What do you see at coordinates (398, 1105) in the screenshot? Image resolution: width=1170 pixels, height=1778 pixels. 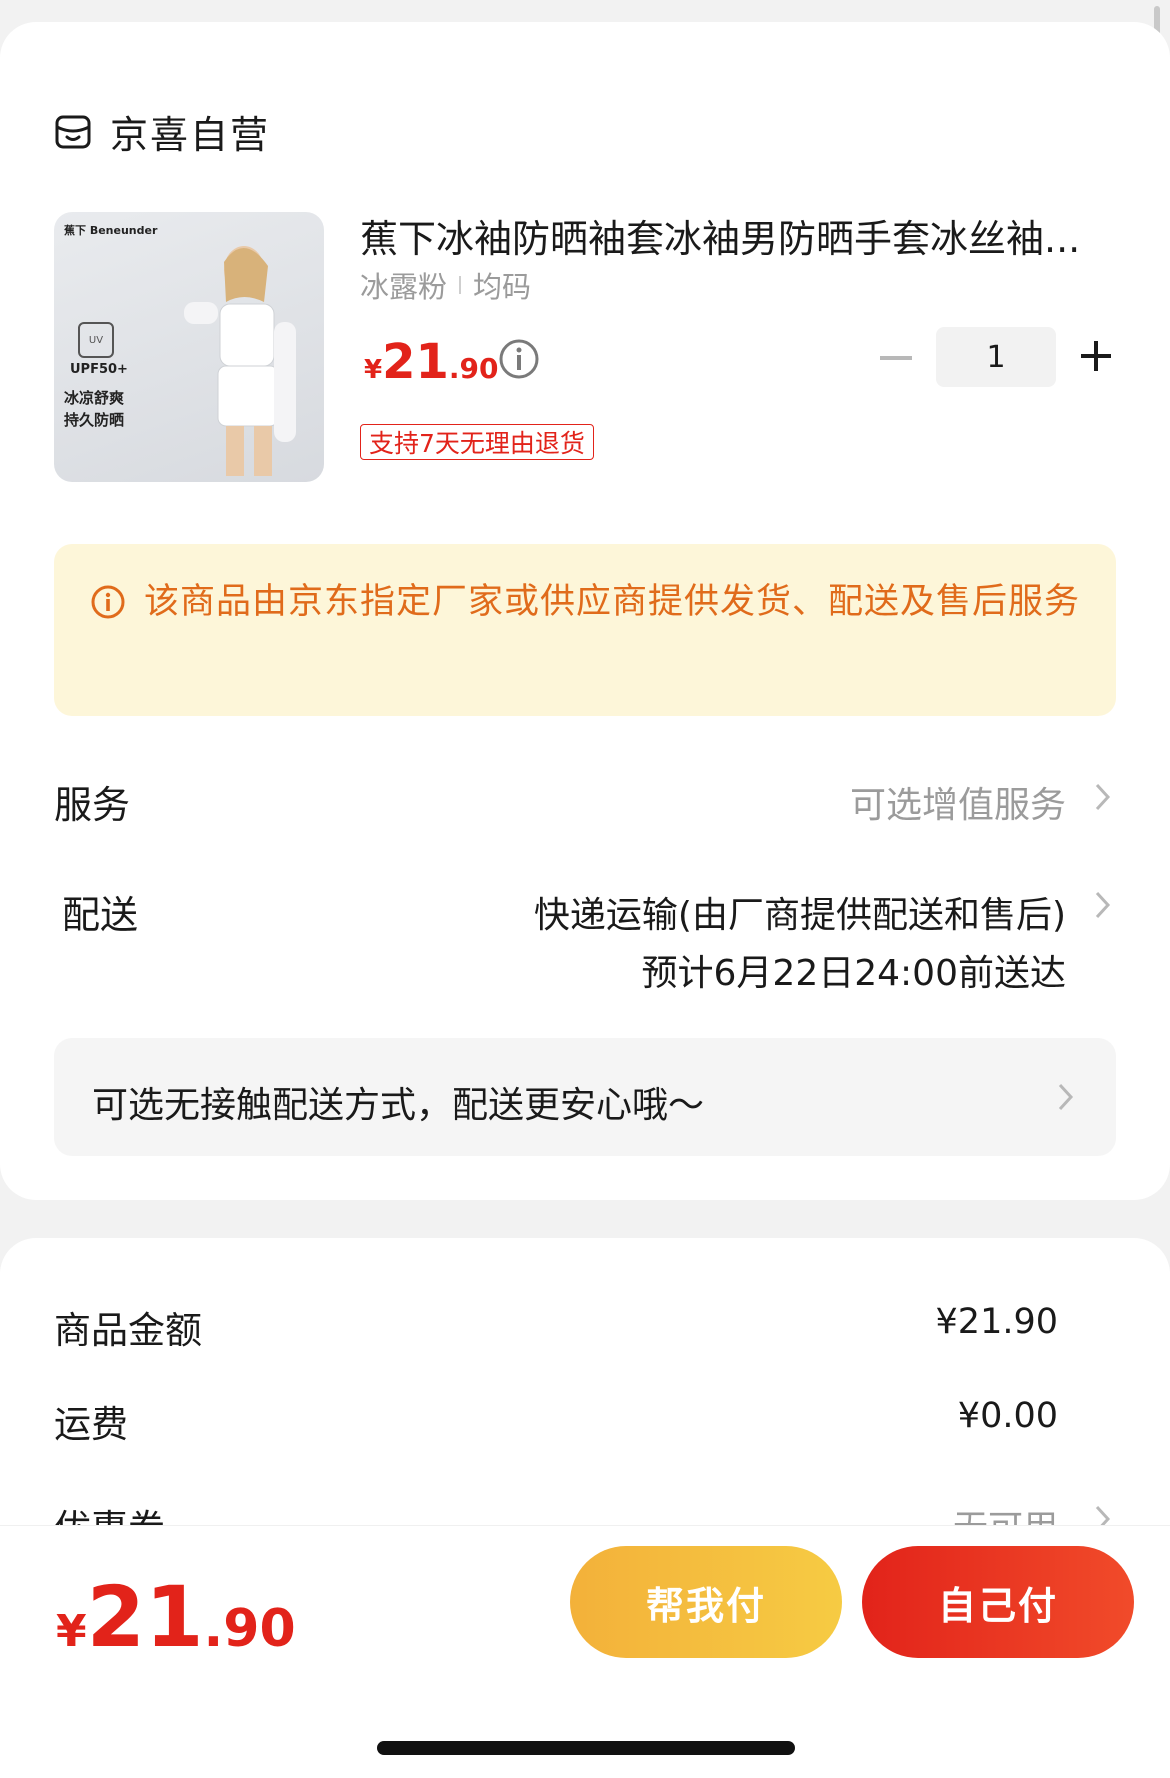 I see `contactless-delivery-text: 可选无接触配送方式，配送更安心哦～` at bounding box center [398, 1105].